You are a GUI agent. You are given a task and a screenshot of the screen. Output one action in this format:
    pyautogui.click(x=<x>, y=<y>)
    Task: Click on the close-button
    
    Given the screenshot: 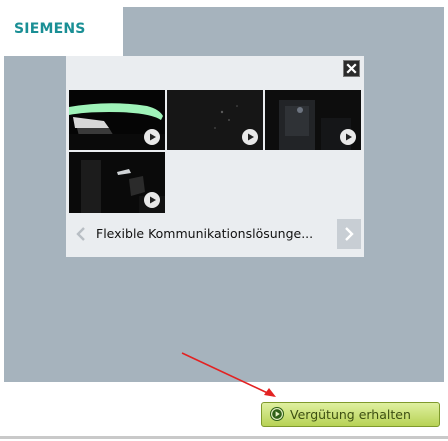 What is the action you would take?
    pyautogui.click(x=351, y=68)
    